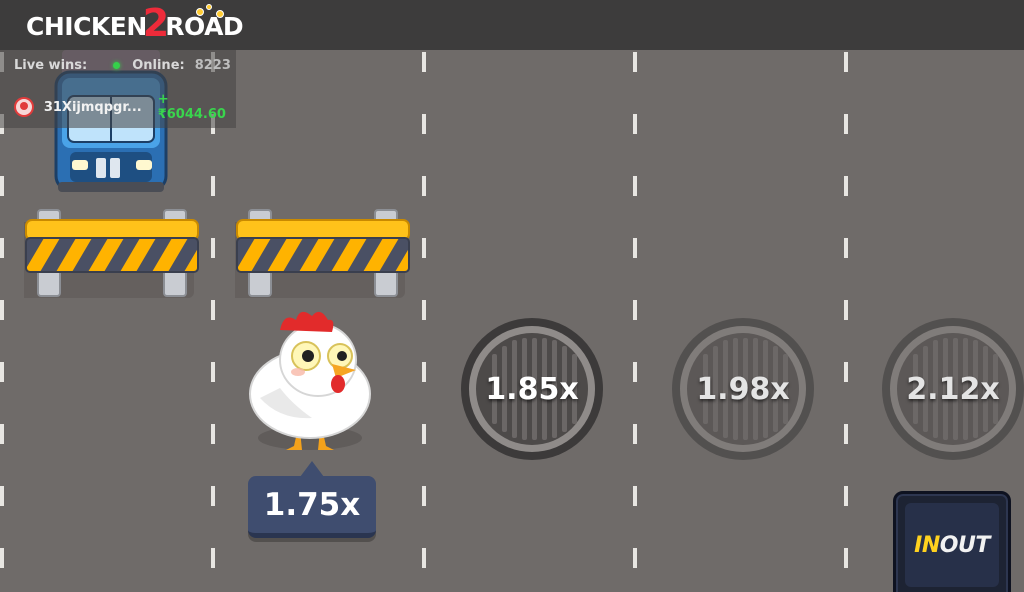  Describe the element at coordinates (204, 26) in the screenshot. I see `logo-text-right: ROAD` at that location.